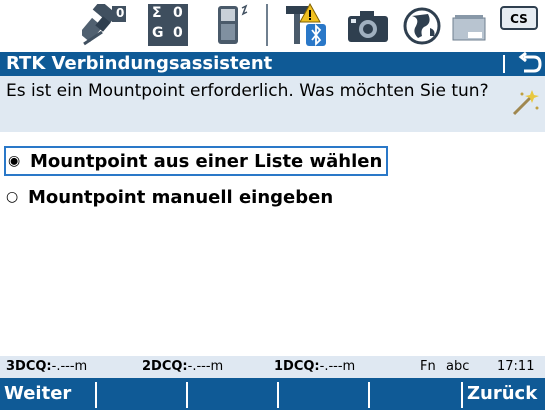 This screenshot has width=545, height=410. Describe the element at coordinates (462, 395) in the screenshot. I see `softkey-divider` at that location.